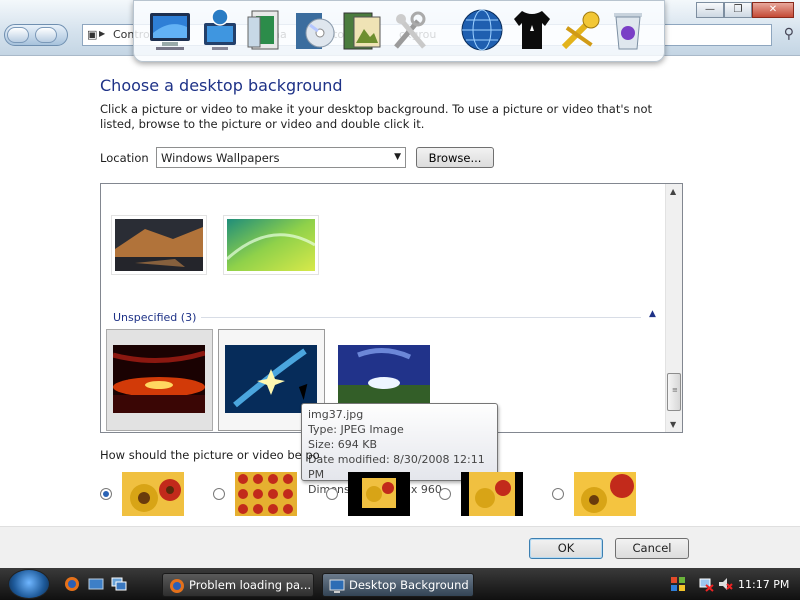  What do you see at coordinates (673, 191) in the screenshot?
I see `scroll-up-icon: ▲` at bounding box center [673, 191].